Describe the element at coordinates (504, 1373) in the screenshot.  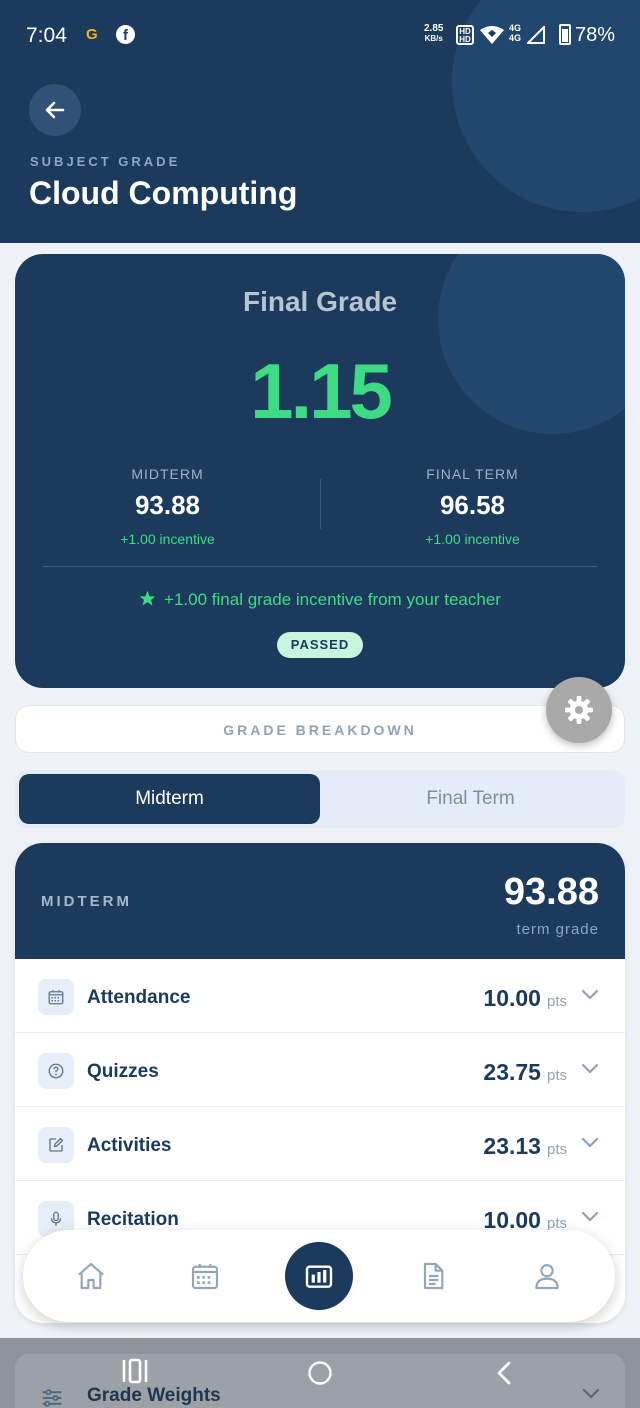
I see `back-nav-button` at that location.